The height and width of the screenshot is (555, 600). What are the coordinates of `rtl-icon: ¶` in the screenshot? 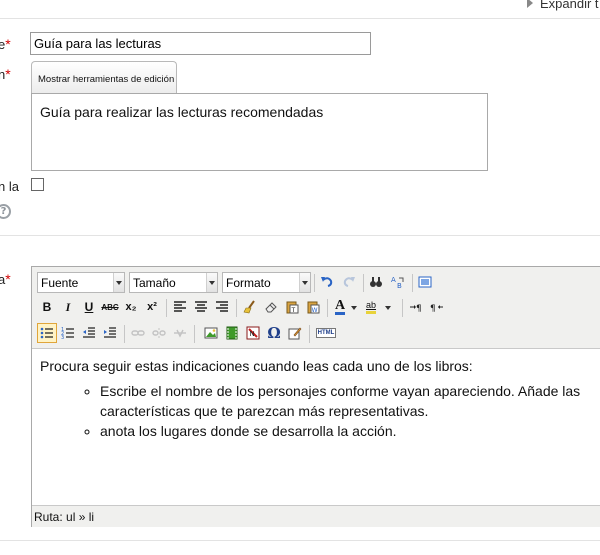 It's located at (436, 309).